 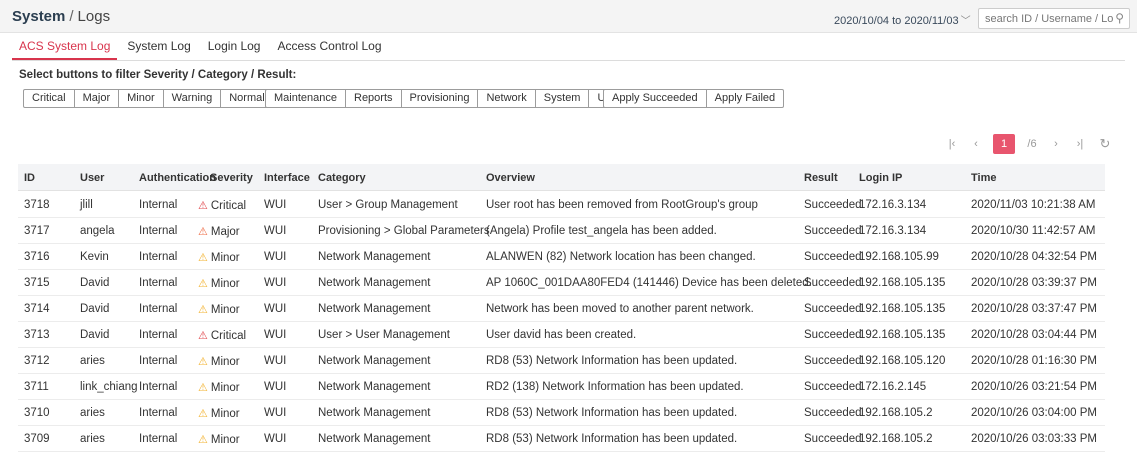 What do you see at coordinates (952, 144) in the screenshot?
I see `first-page-icon: |‹` at bounding box center [952, 144].